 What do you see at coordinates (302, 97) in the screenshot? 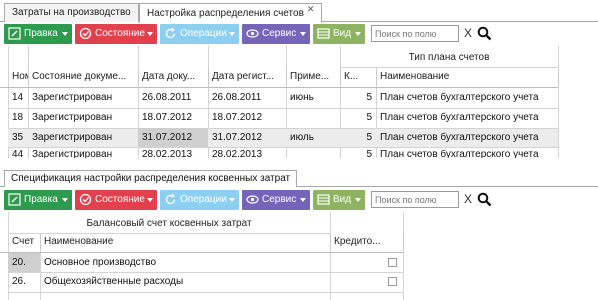
I see `cell-note: июнь` at bounding box center [302, 97].